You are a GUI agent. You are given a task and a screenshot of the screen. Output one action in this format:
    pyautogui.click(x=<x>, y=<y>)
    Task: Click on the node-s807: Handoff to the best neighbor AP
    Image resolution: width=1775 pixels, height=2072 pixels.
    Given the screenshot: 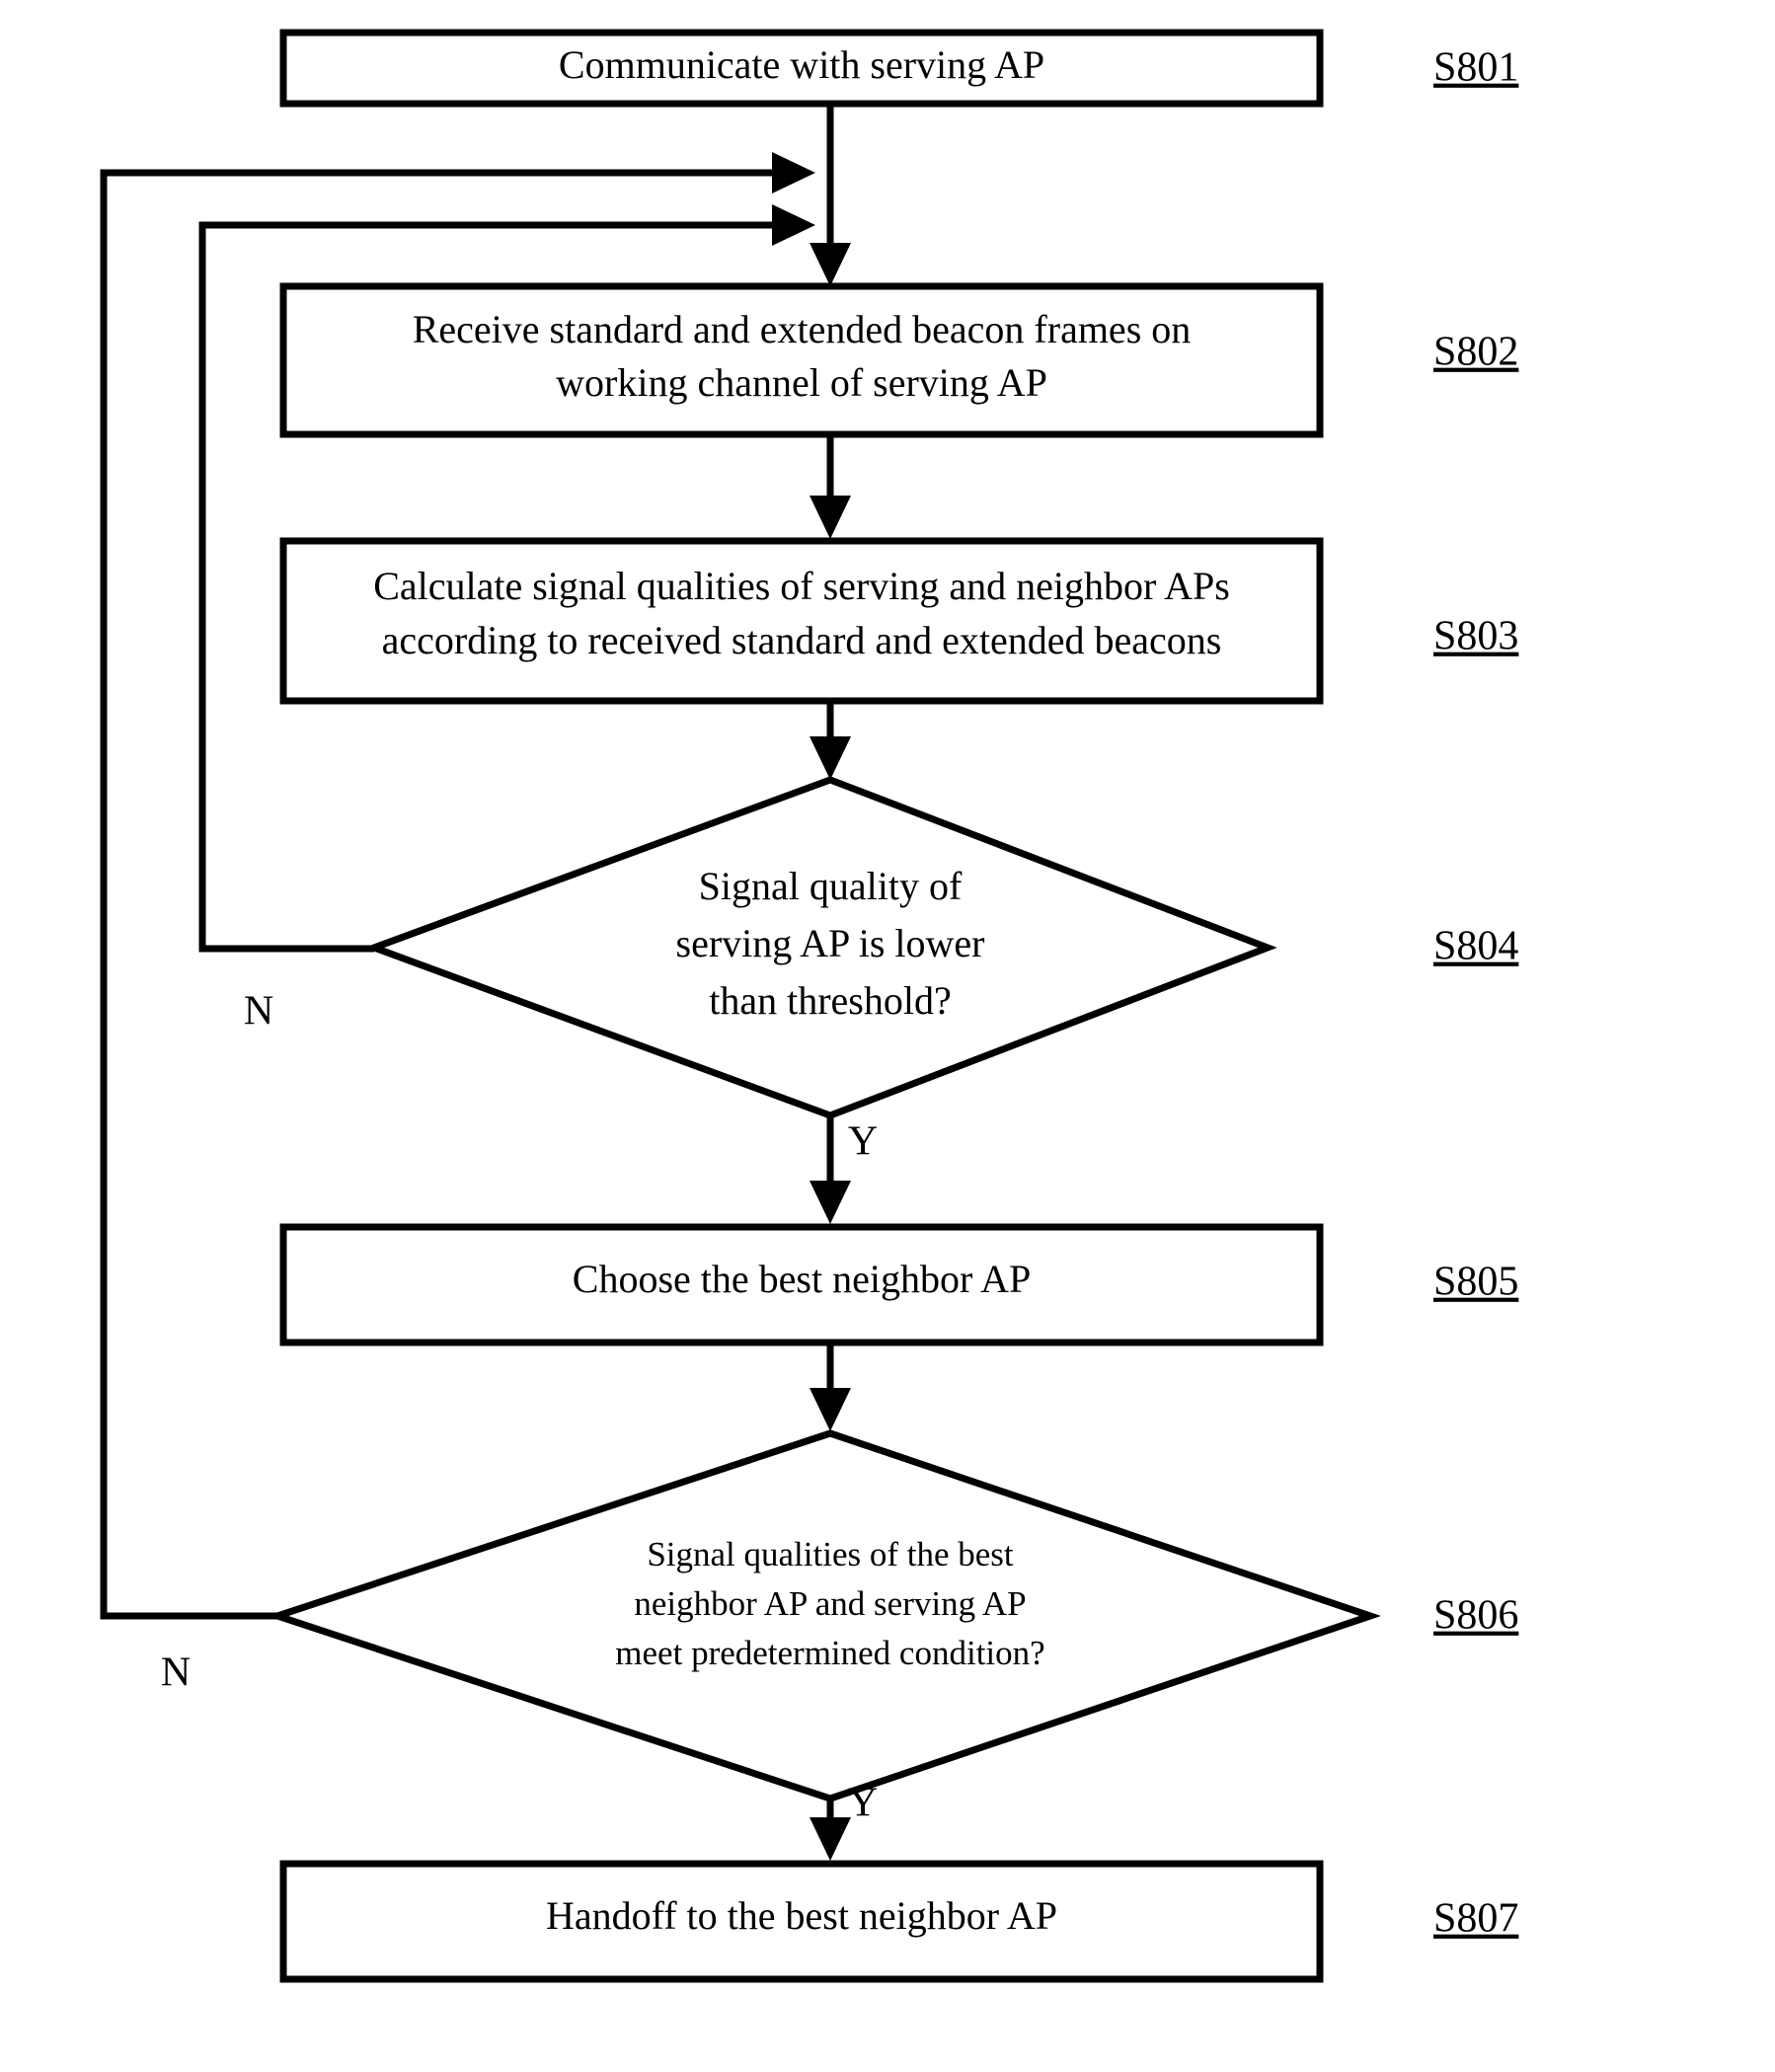 What is the action you would take?
    pyautogui.click(x=801, y=1921)
    